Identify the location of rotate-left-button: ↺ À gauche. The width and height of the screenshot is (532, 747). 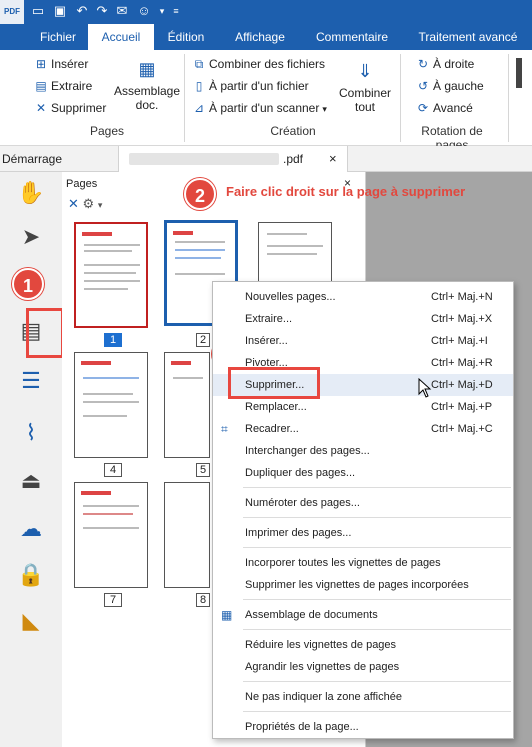
(450, 86).